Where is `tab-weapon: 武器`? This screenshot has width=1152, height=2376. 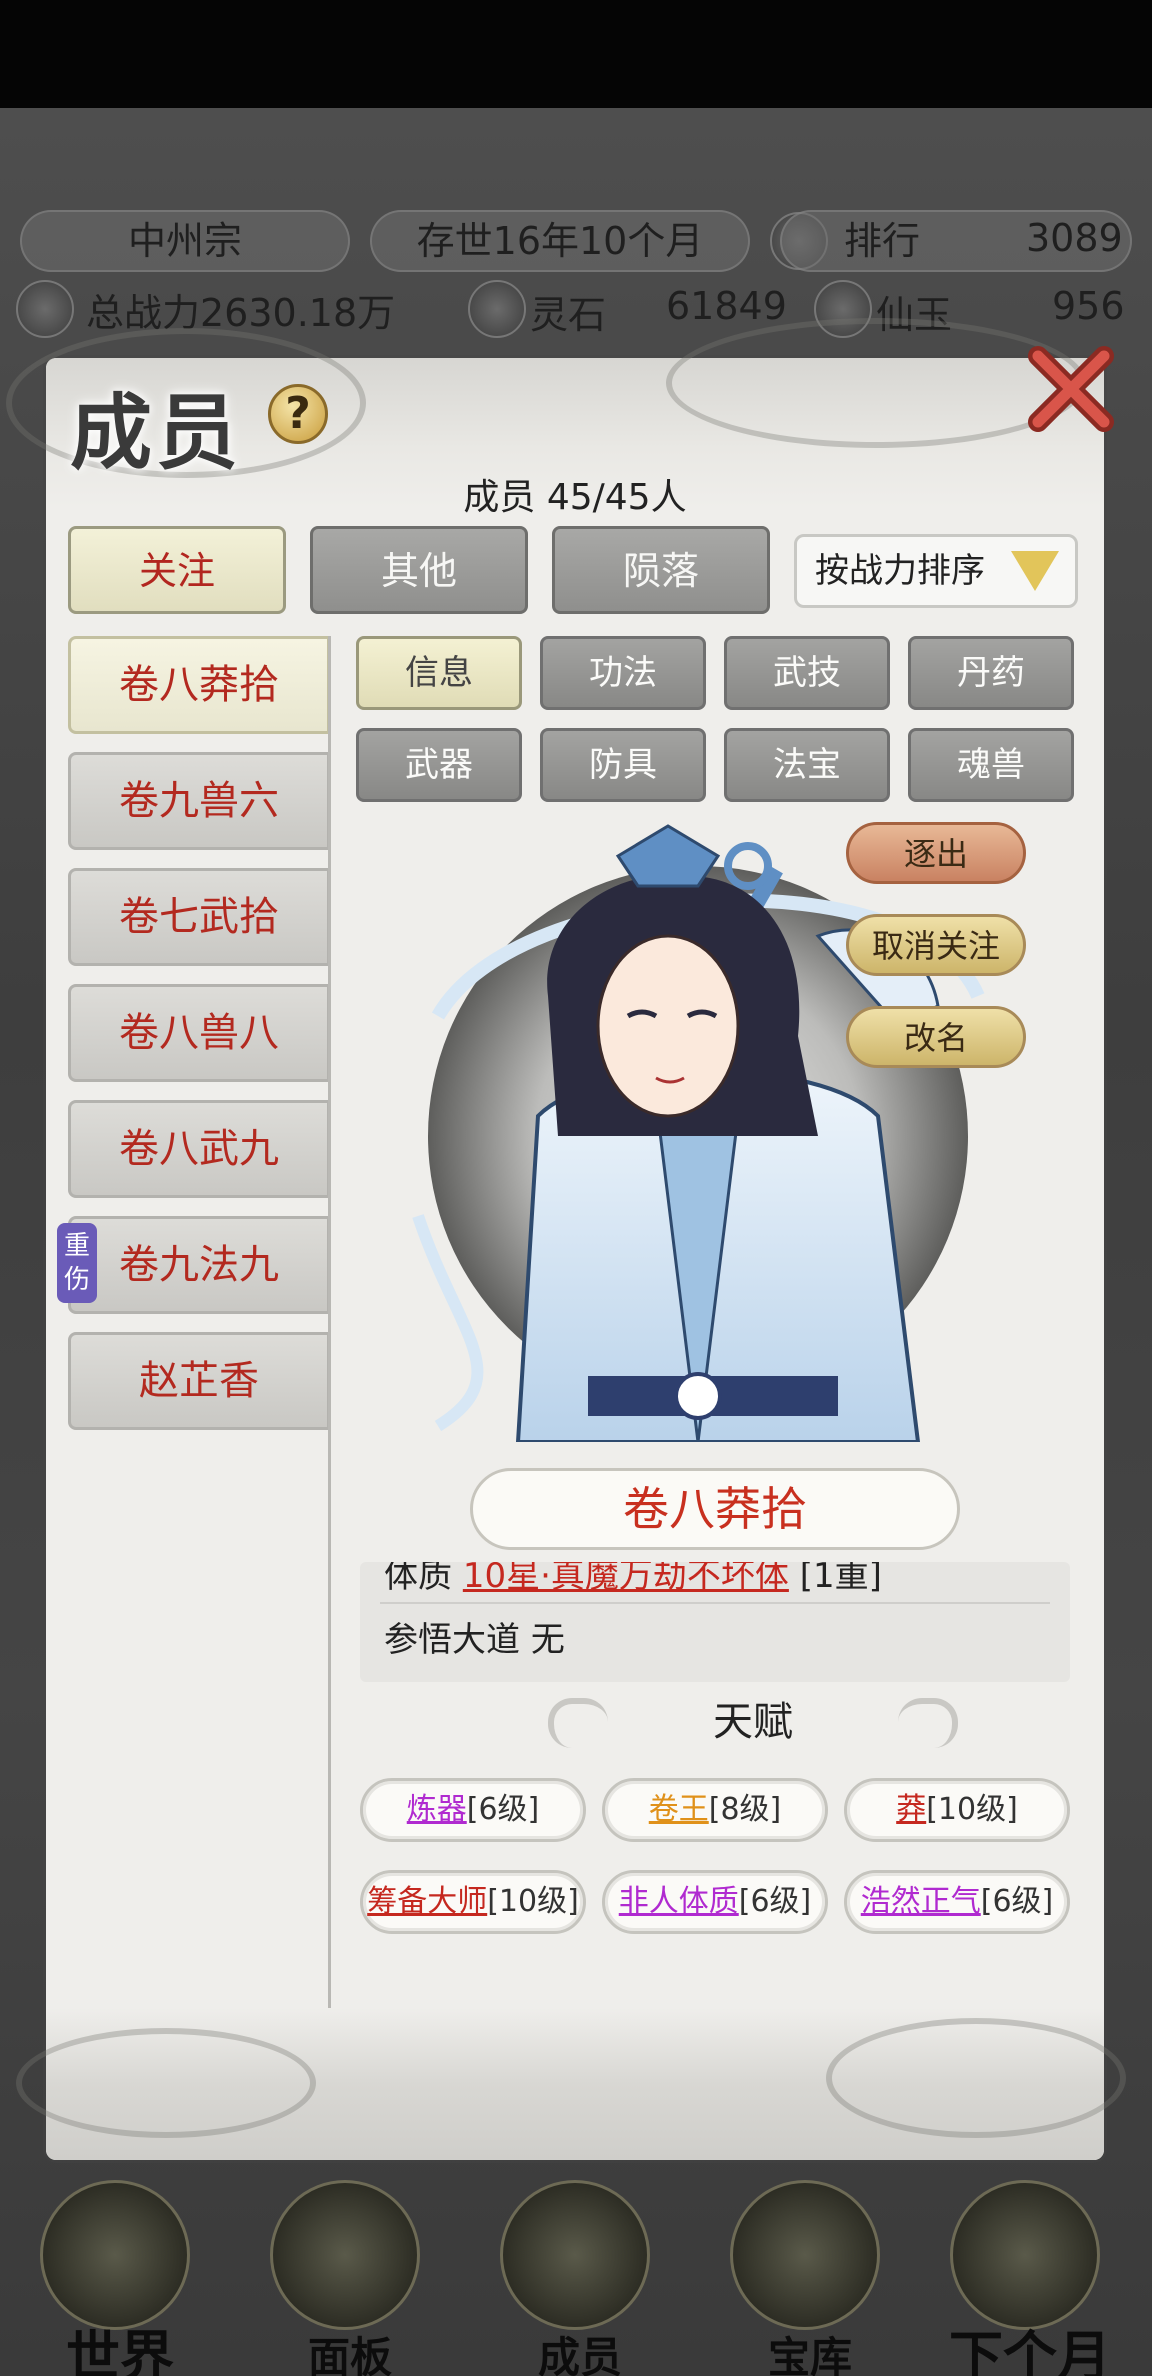
tab-weapon: 武器 is located at coordinates (439, 765).